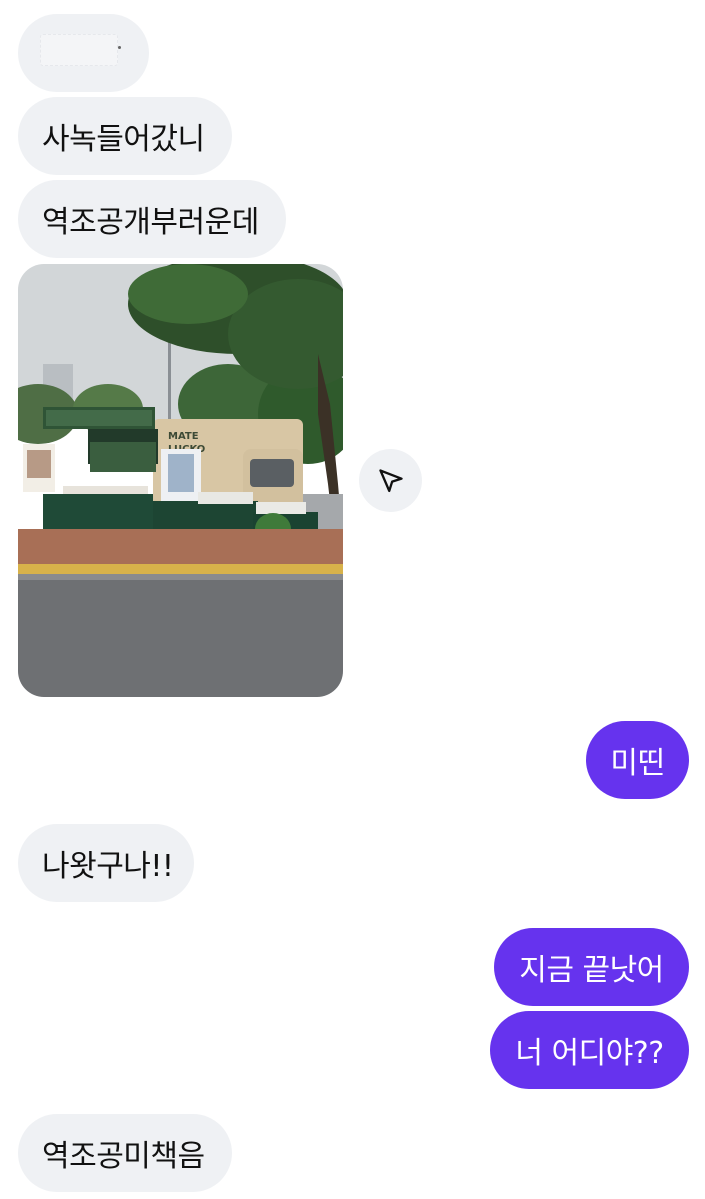 The image size is (705, 1199). I want to click on message-text: 역조공개부러운데, so click(150, 222).